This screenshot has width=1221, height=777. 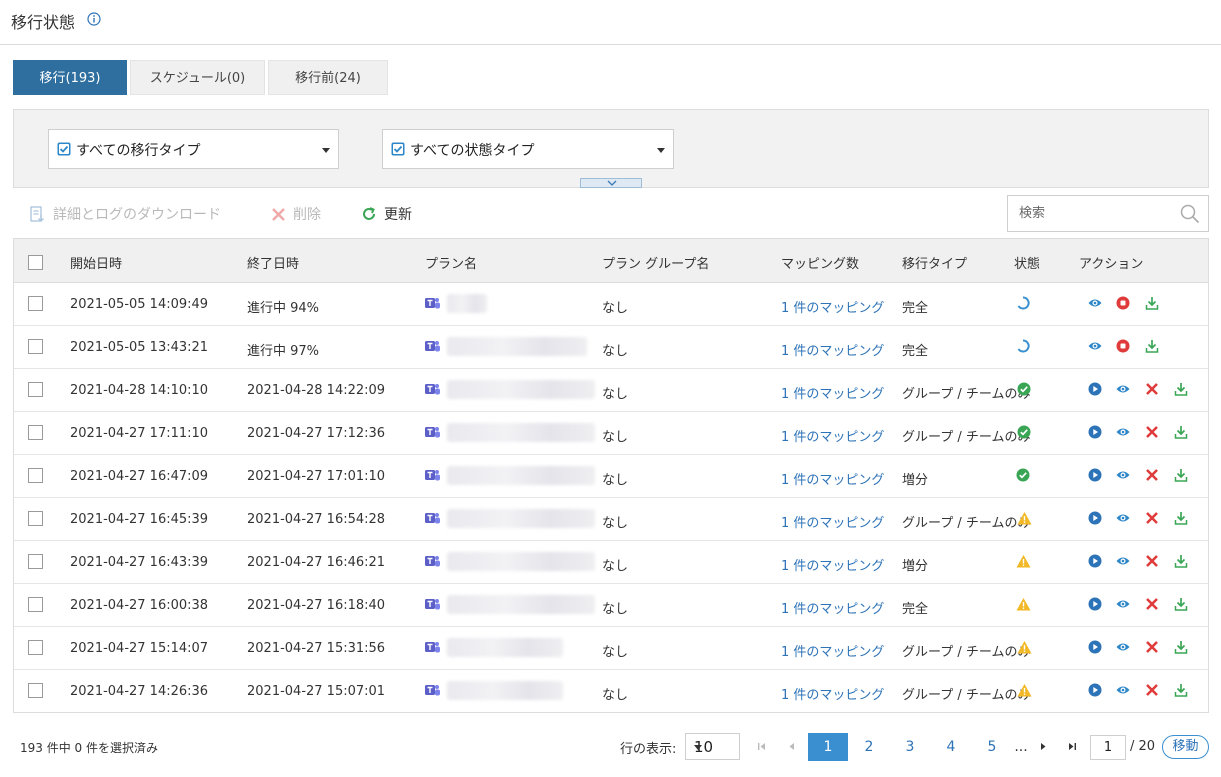 What do you see at coordinates (296, 214) in the screenshot?
I see `delete-button: 削除` at bounding box center [296, 214].